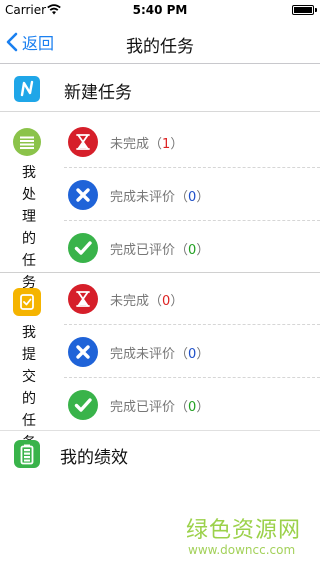 This screenshot has width=320, height=568. I want to click on submitted-unrated-row: 完成未评价（0）, so click(192, 351).